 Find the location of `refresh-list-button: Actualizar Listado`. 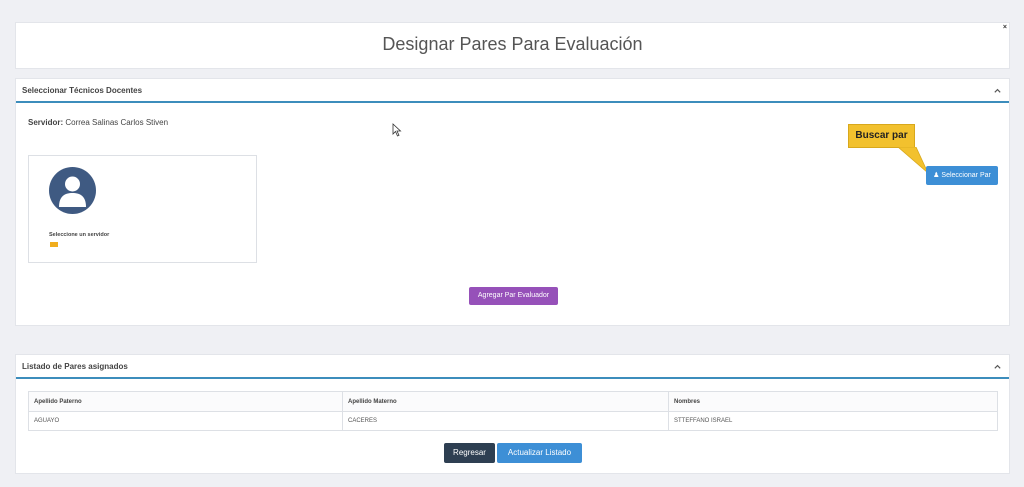

refresh-list-button: Actualizar Listado is located at coordinates (539, 453).